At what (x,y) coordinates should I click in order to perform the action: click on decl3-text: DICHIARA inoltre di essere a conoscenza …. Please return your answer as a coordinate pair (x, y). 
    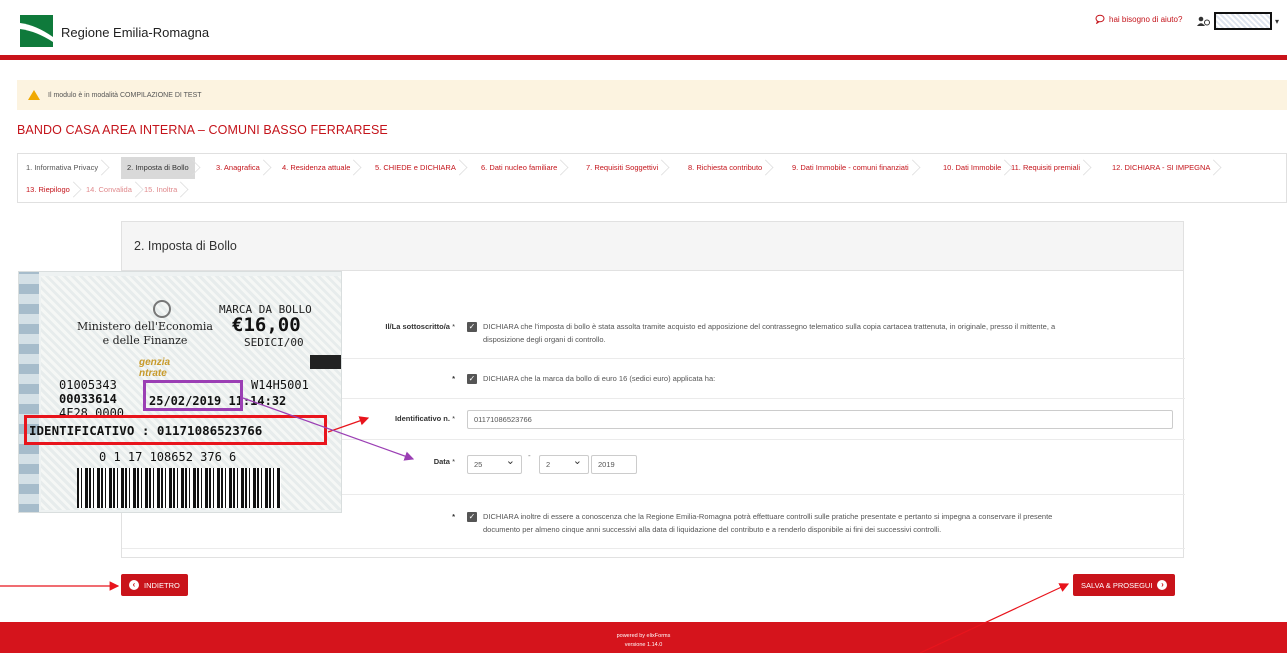
    Looking at the image, I should click on (768, 523).